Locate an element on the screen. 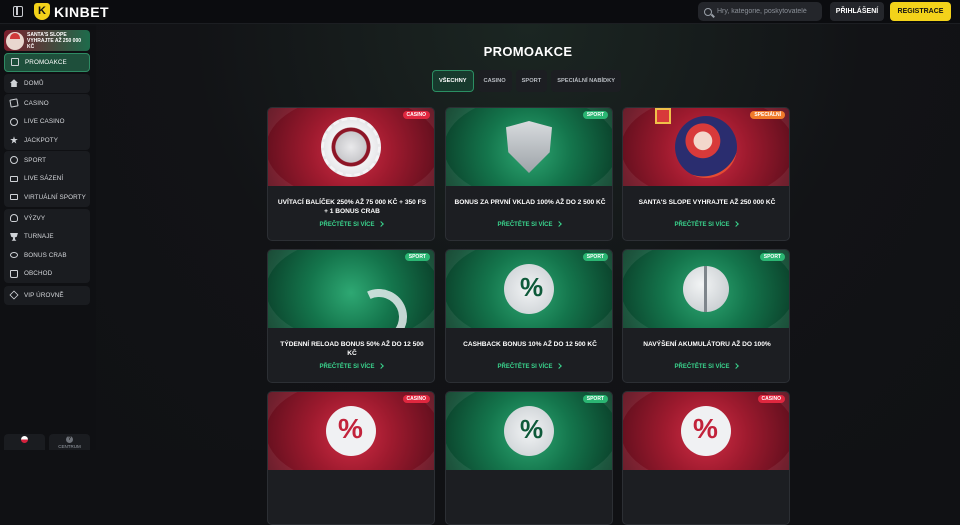  sidebar-item: JACKPOTY is located at coordinates (47, 140).